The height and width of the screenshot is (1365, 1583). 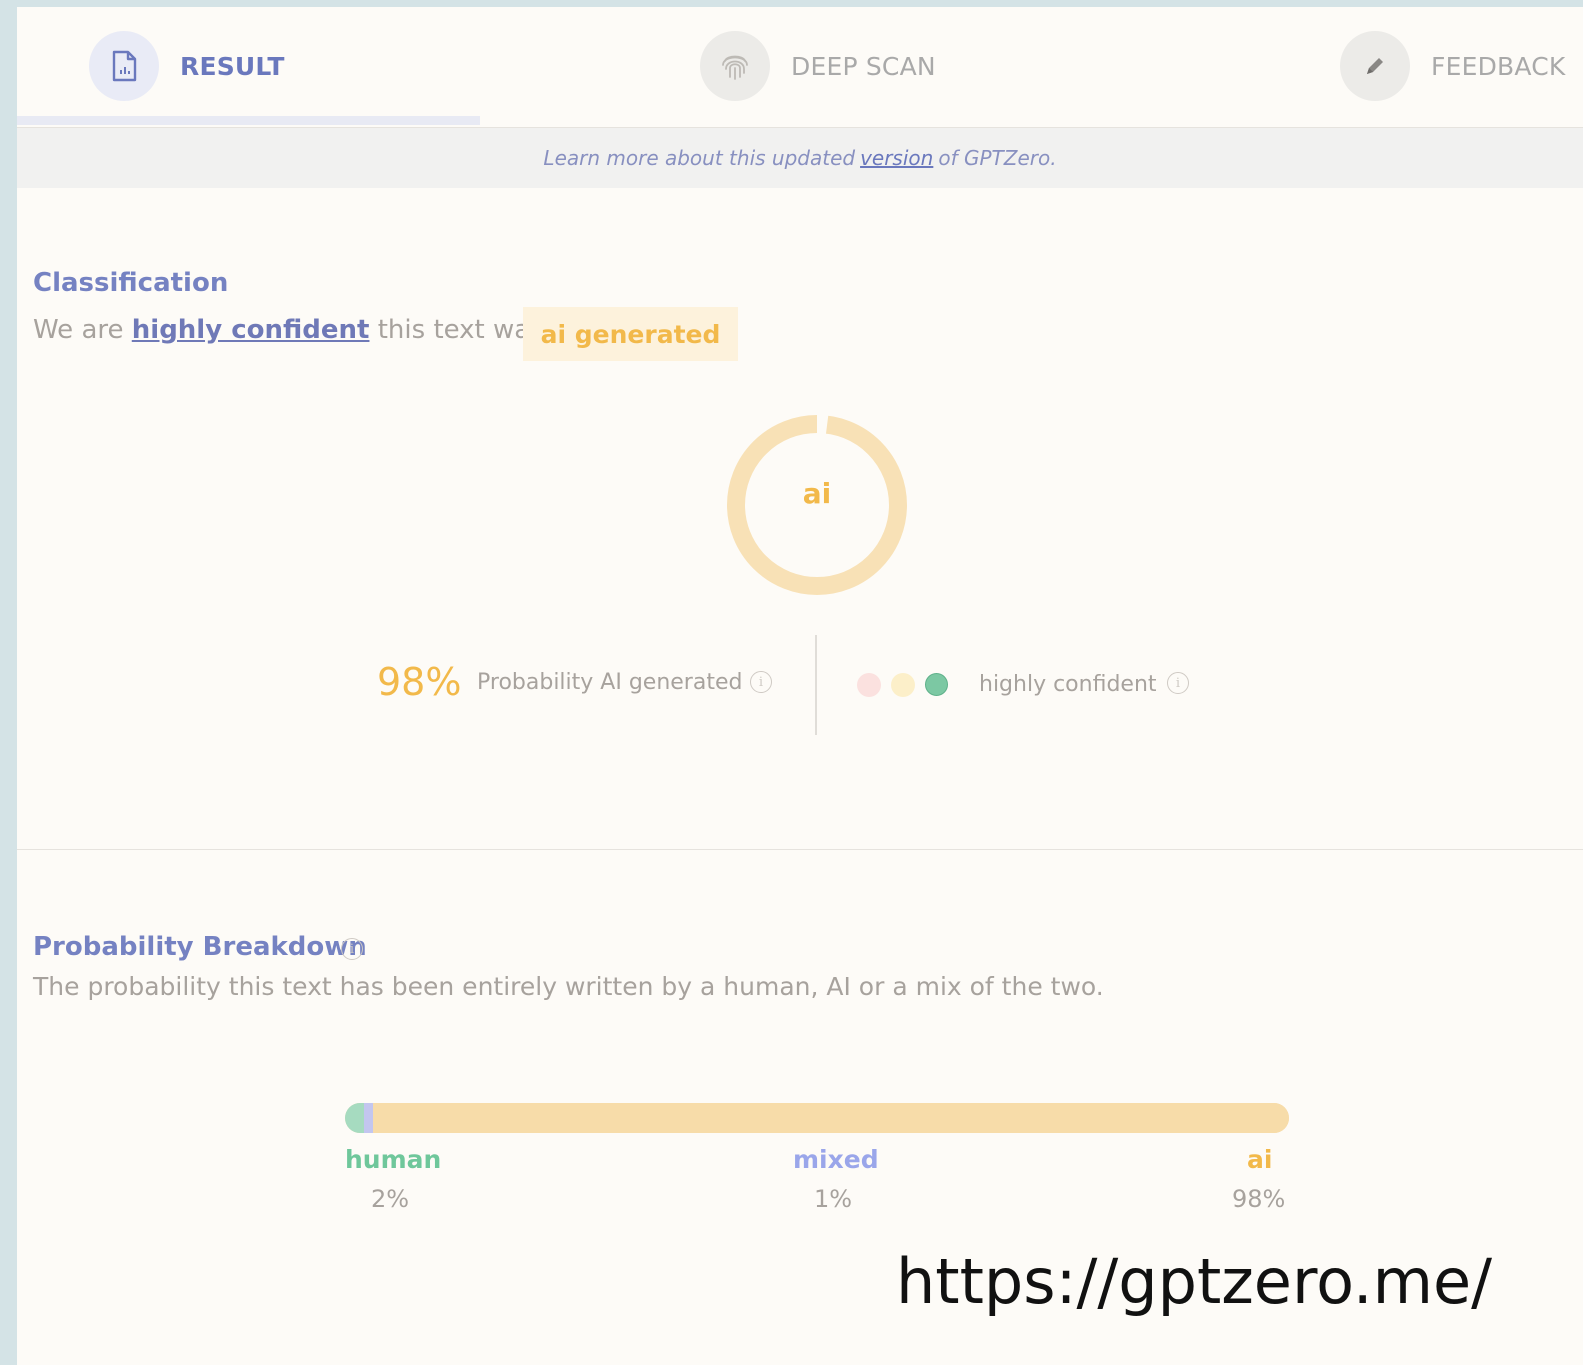 I want to click on active-tab-indicator, so click(x=248, y=120).